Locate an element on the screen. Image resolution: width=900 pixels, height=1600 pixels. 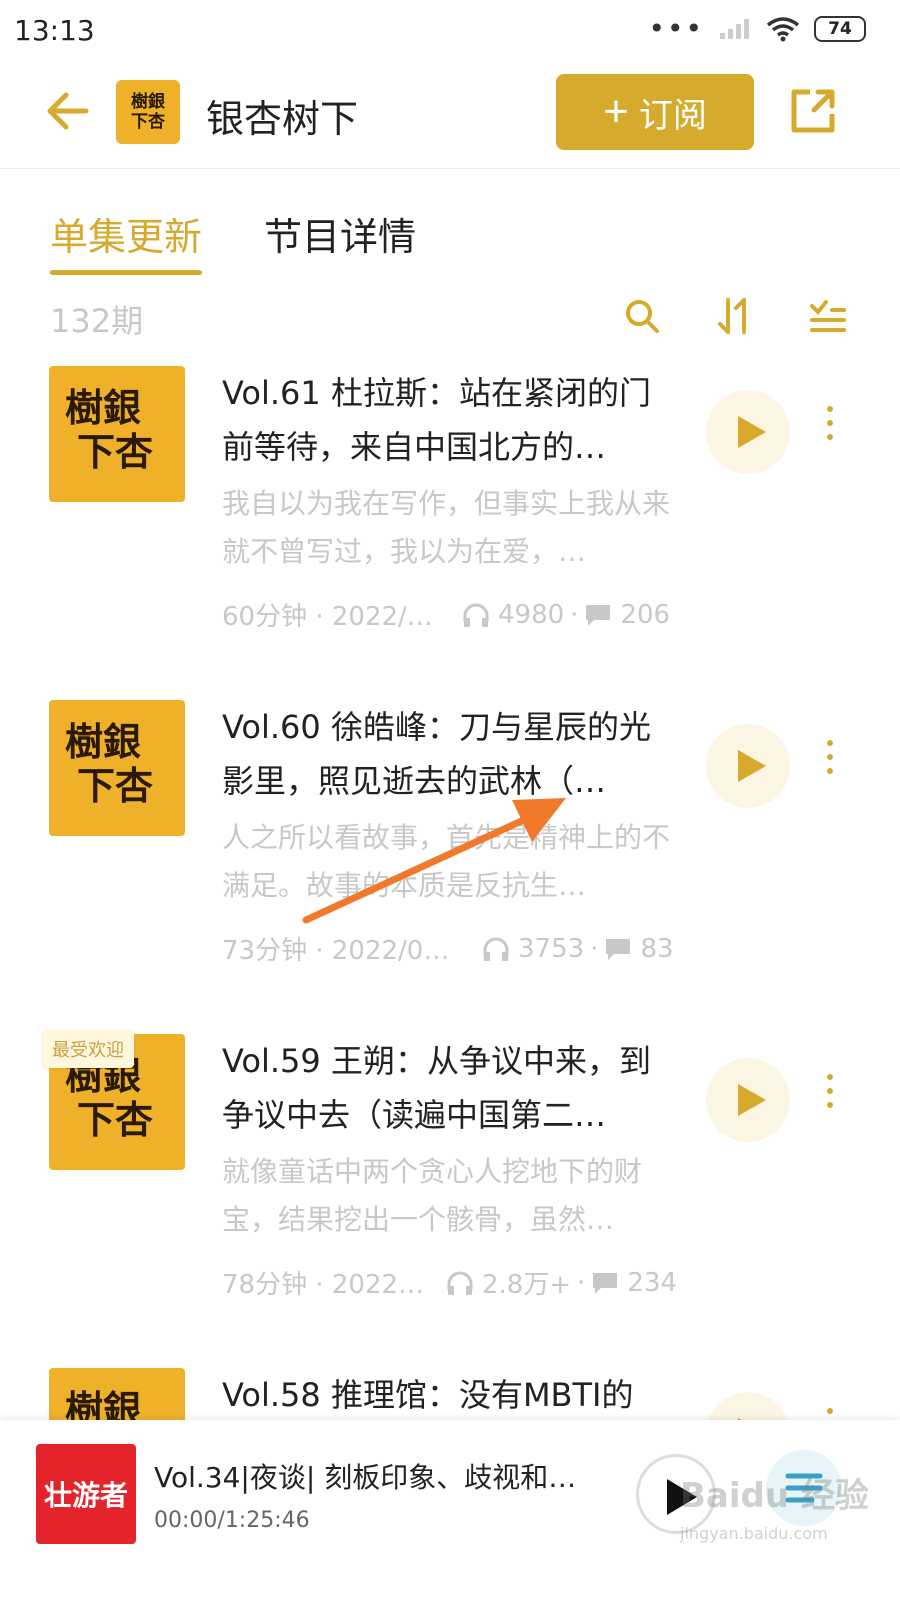
popular-badge: 最受欢迎 is located at coordinates (88, 1049).